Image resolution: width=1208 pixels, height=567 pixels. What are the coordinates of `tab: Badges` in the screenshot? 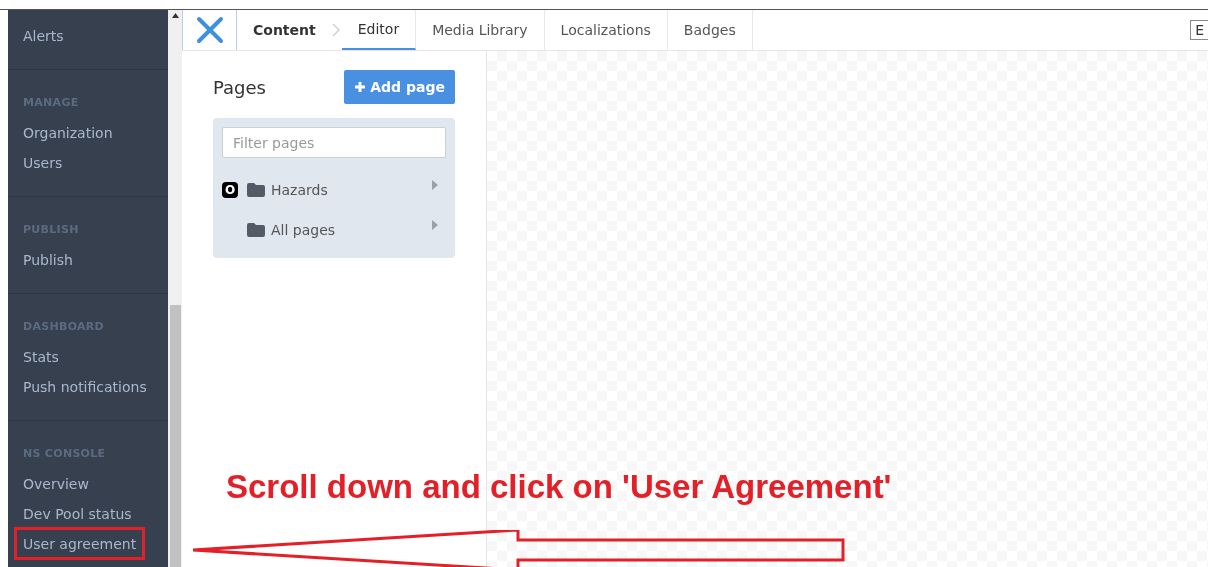 It's located at (710, 30).